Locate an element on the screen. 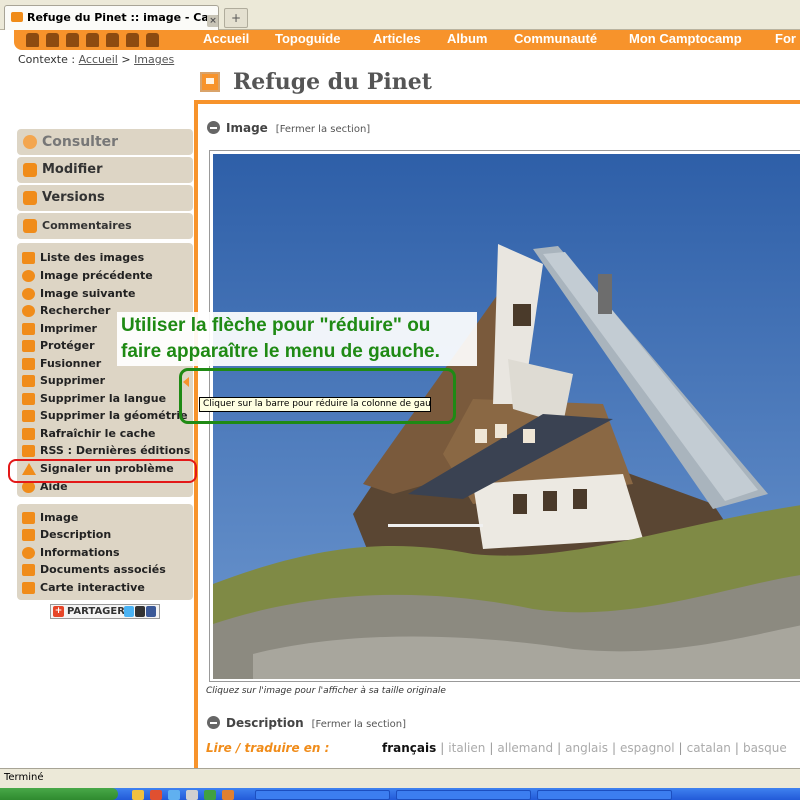 The image size is (800, 800). sidebar-action-rechercher: Rechercher is located at coordinates (66, 311).